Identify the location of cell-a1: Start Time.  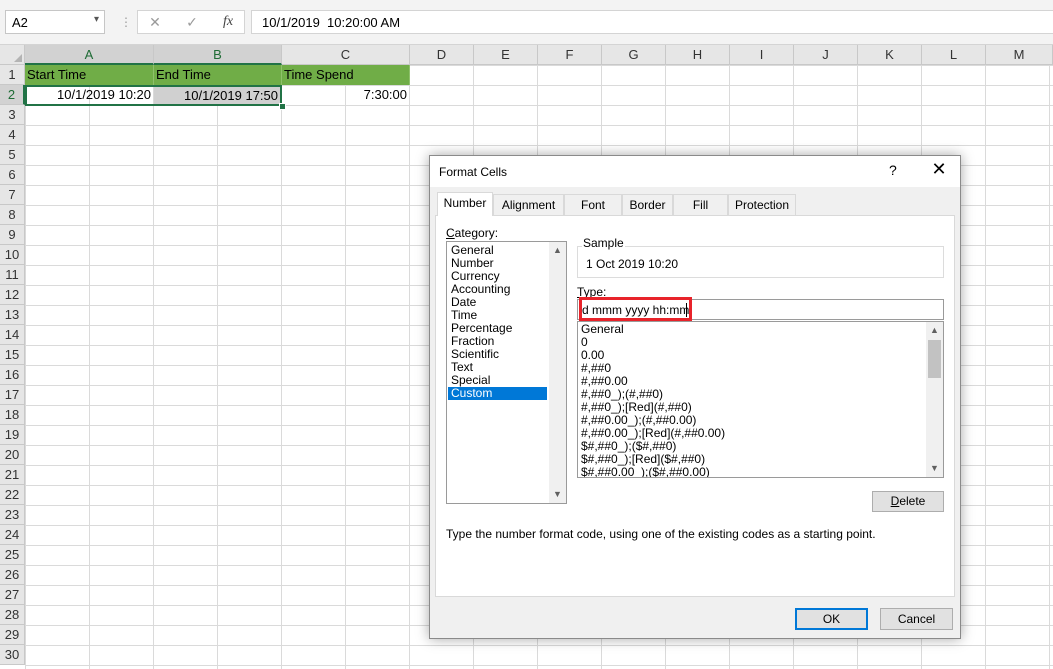
(89, 75).